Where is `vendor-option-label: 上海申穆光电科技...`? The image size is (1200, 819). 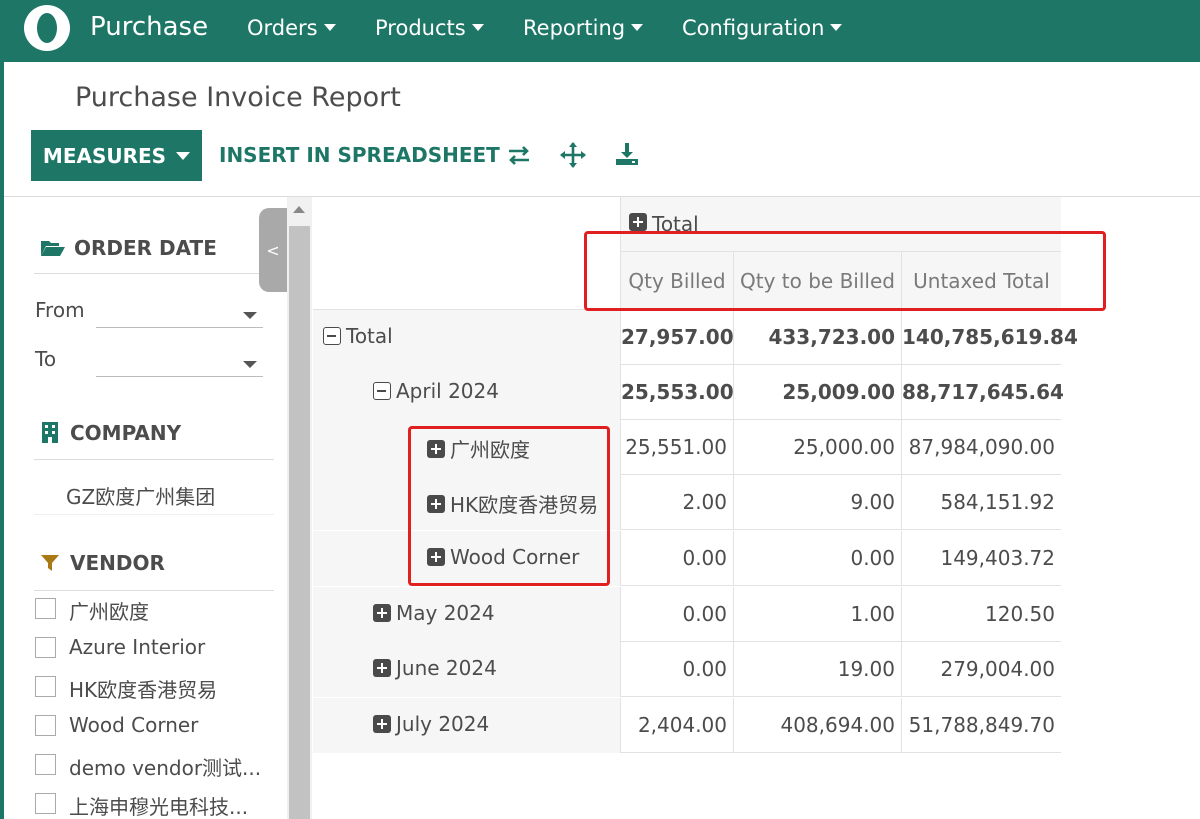
vendor-option-label: 上海申穆光电科技... is located at coordinates (158, 805).